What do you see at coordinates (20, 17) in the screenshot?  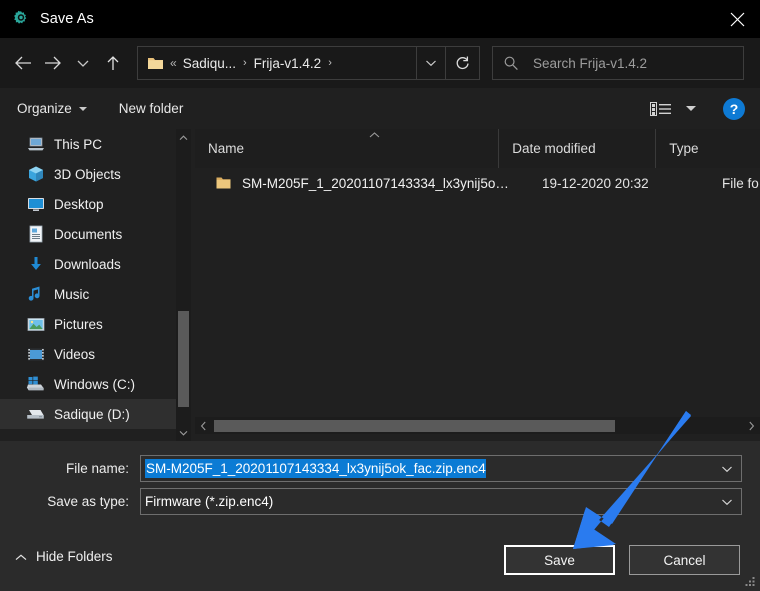 I see `gear-icon` at bounding box center [20, 17].